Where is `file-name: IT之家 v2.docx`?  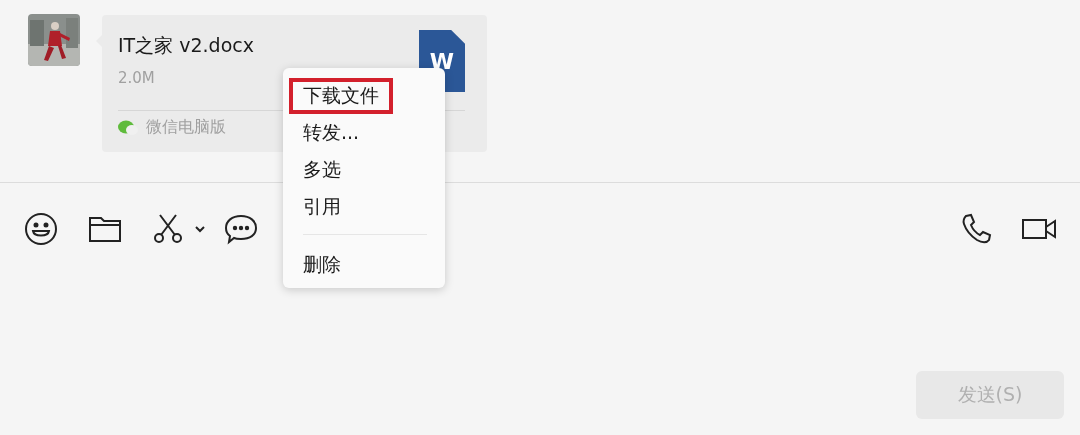 file-name: IT之家 v2.docx is located at coordinates (186, 45).